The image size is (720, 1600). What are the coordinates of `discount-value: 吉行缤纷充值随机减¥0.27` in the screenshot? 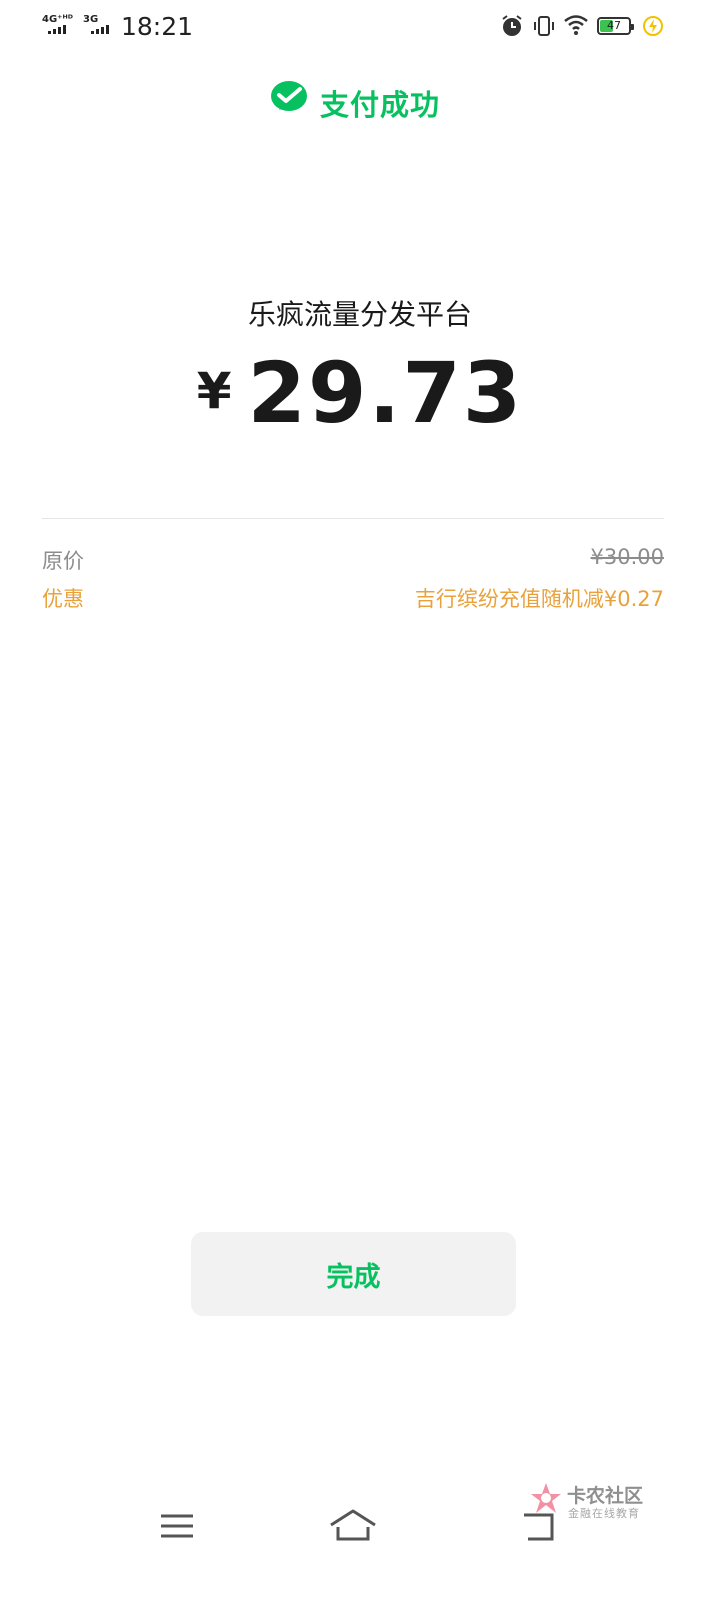 It's located at (539, 599).